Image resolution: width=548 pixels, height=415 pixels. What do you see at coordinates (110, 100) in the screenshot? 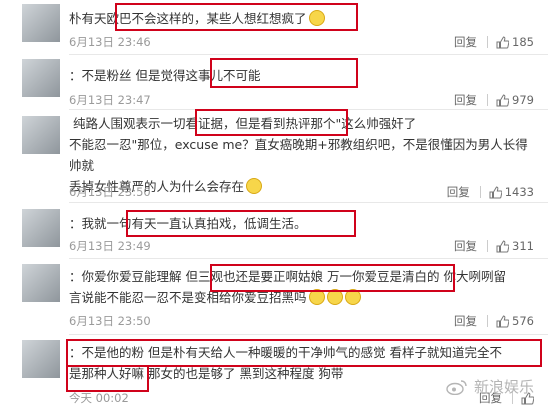
I see `comment-date: 6月13日 23:47` at bounding box center [110, 100].